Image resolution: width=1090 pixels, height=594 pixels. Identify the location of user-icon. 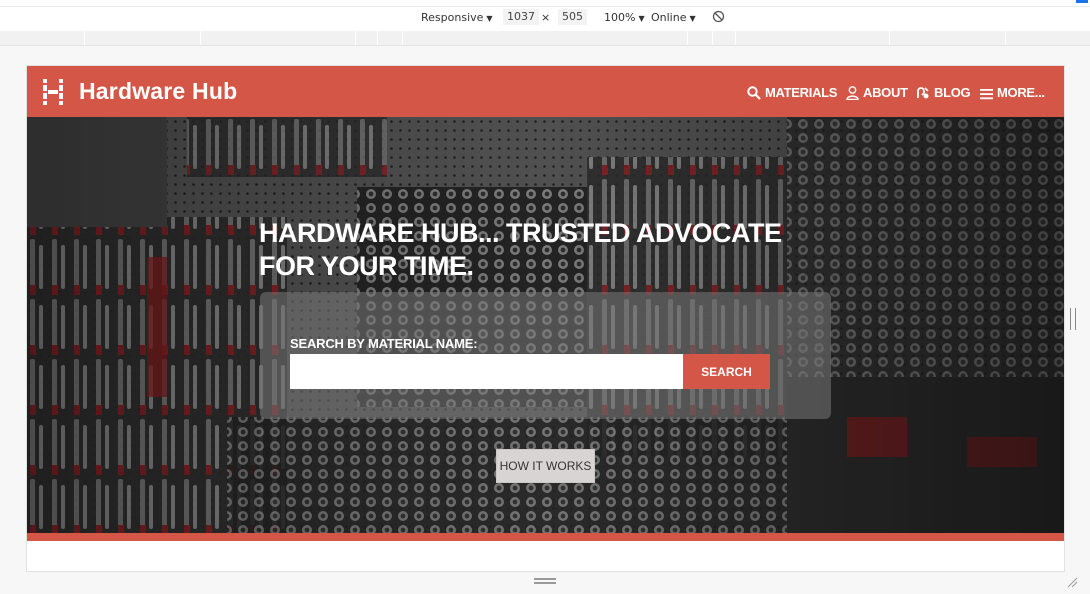
(852, 93).